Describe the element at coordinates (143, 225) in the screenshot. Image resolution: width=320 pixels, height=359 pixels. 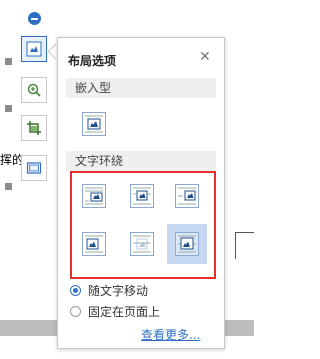
I see `wrap-options-highlight` at that location.